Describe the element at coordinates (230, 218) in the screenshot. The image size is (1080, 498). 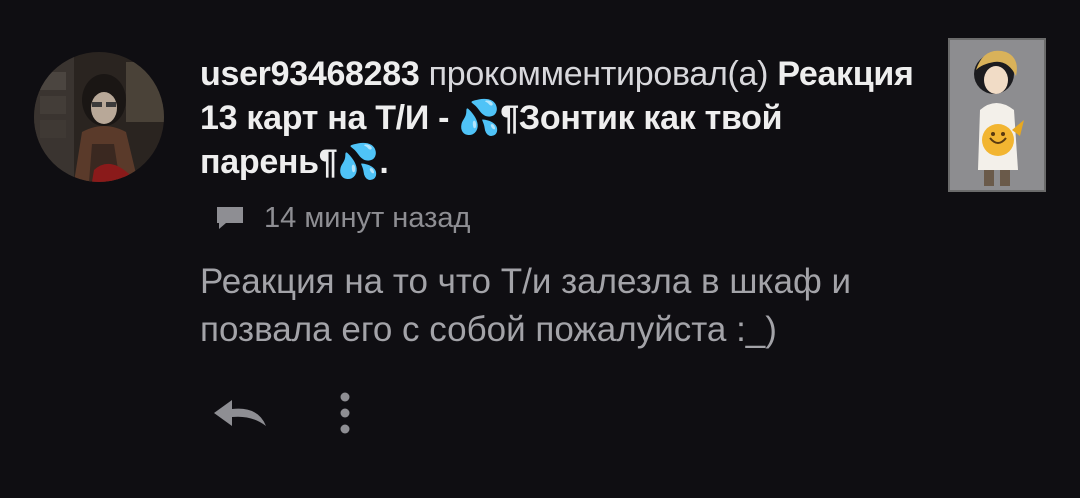
I see `comment-bubble-icon` at that location.